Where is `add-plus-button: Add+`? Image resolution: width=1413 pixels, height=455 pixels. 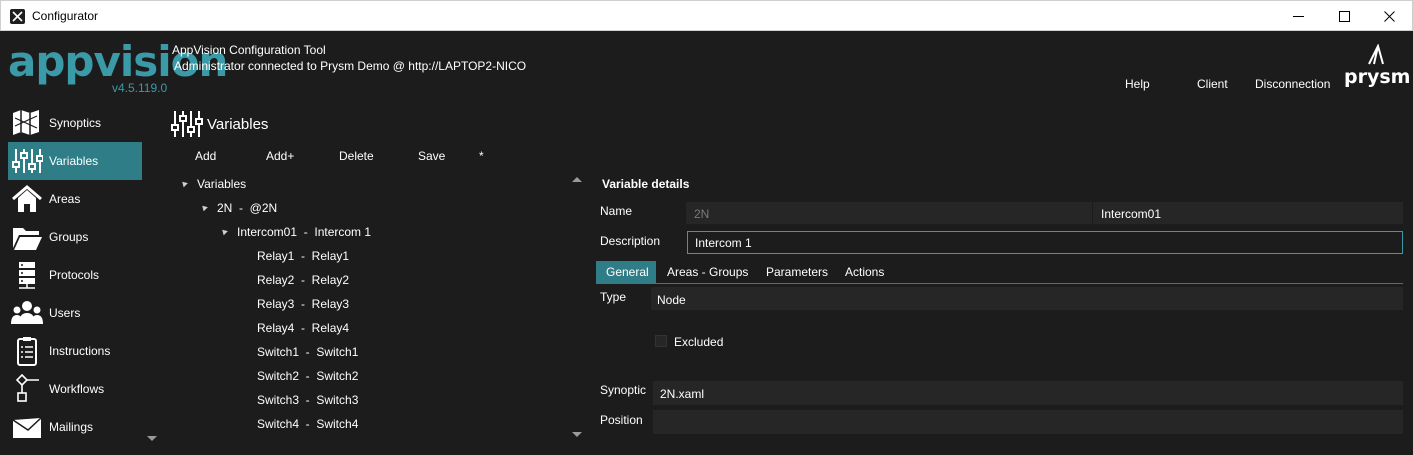 add-plus-button: Add+ is located at coordinates (280, 156).